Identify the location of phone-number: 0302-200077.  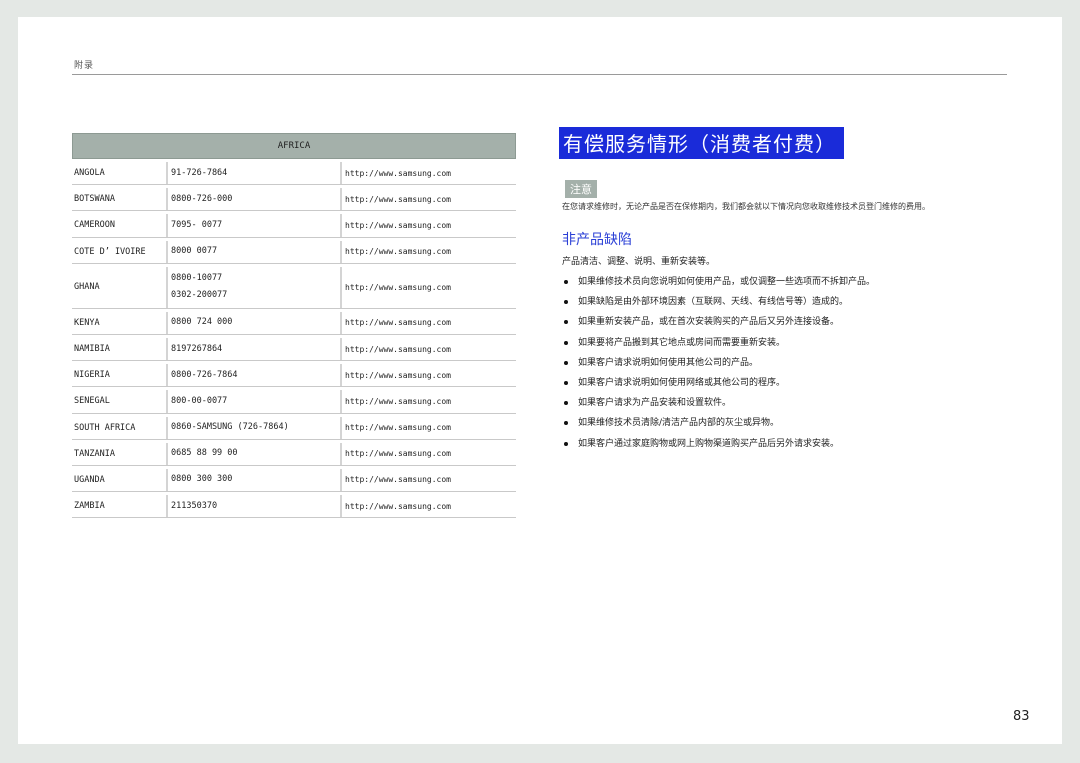
(199, 295).